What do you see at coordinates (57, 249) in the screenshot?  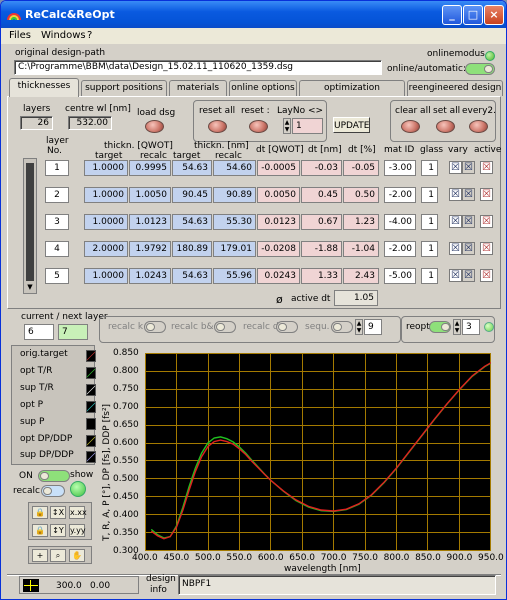 I see `layer-number-cell: 4` at bounding box center [57, 249].